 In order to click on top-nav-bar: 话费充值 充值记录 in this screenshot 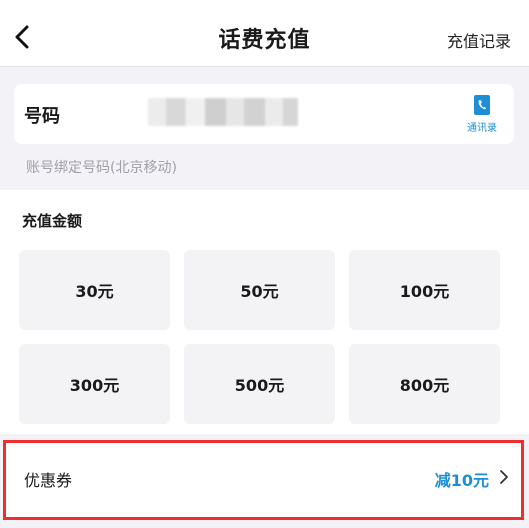, I will do `click(264, 33)`.